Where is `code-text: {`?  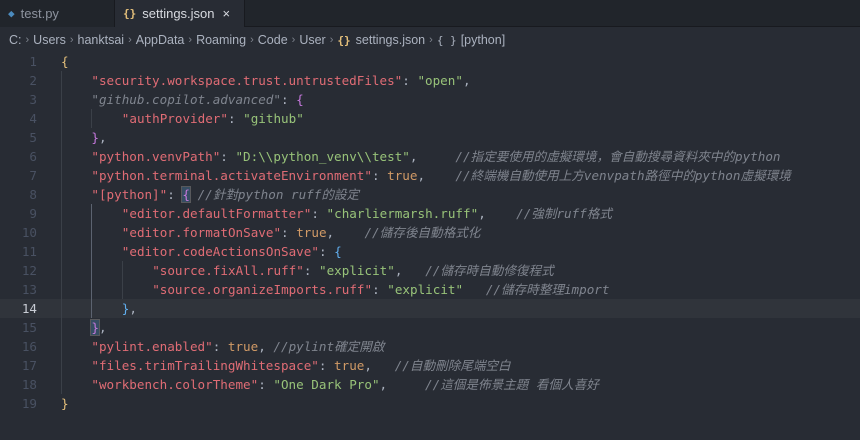
code-text: { is located at coordinates (65, 61).